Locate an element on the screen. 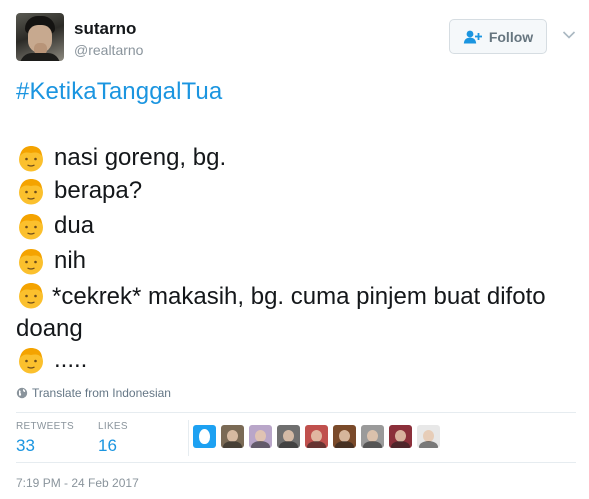  likes-label: LIKES is located at coordinates (113, 426).